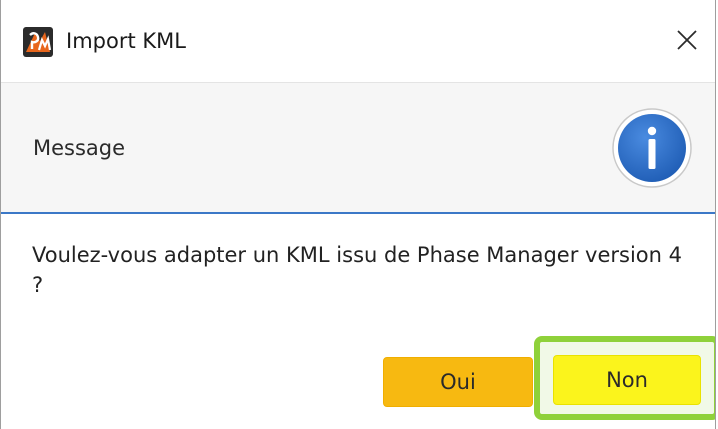 The height and width of the screenshot is (429, 718). Describe the element at coordinates (126, 41) in the screenshot. I see `window-title: Import KML` at that location.